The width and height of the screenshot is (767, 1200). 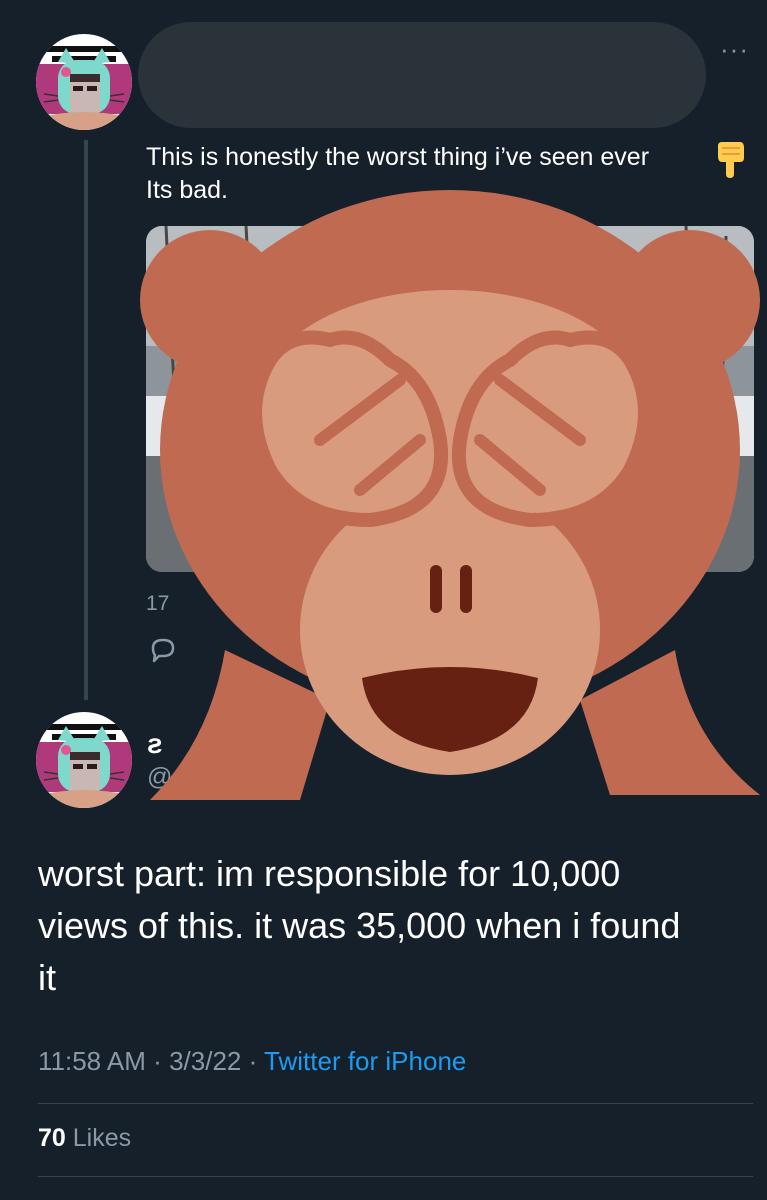 I want to click on likes-label: Likes, so click(x=102, y=1138).